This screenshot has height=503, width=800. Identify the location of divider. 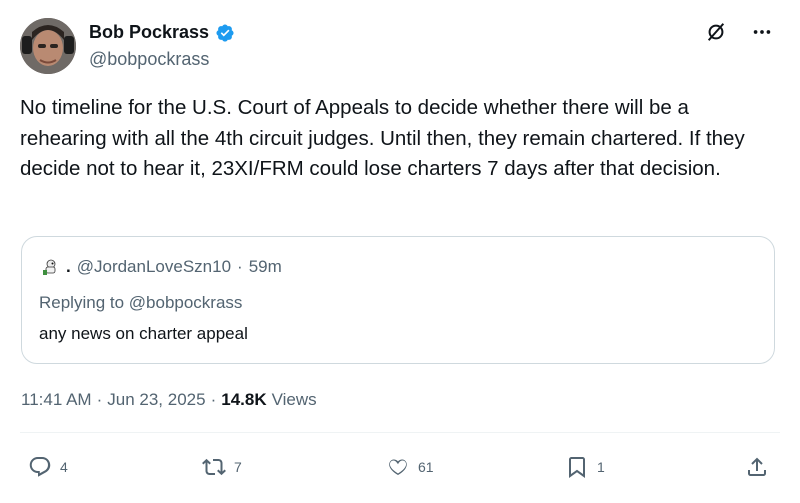
(400, 432).